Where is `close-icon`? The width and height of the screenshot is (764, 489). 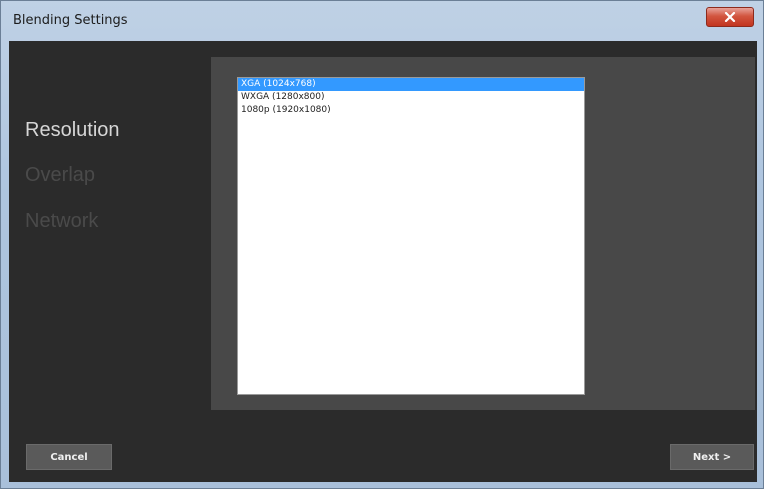
close-icon is located at coordinates (730, 17).